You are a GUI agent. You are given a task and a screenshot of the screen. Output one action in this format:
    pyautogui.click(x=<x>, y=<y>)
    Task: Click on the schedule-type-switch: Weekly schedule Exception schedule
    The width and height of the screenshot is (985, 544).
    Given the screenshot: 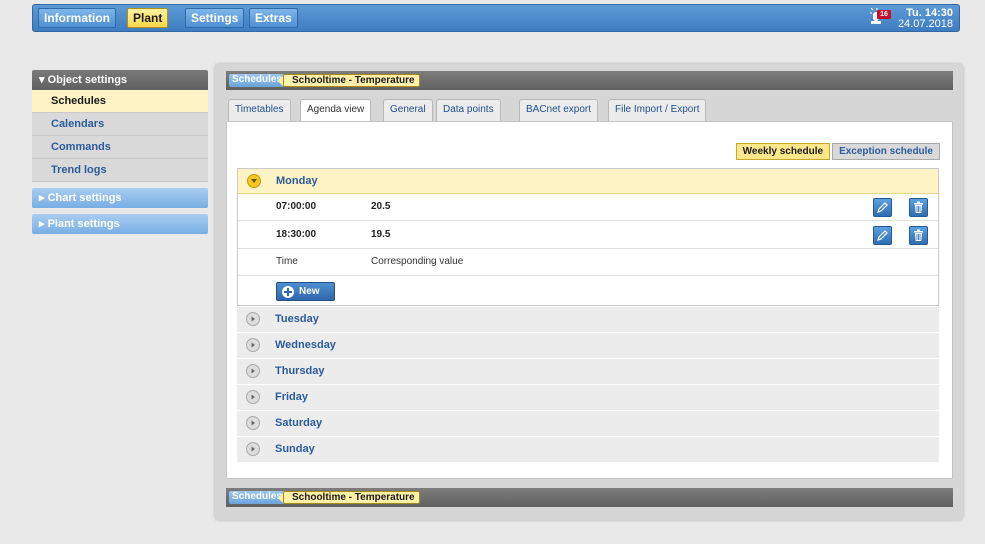 What is the action you would take?
    pyautogui.click(x=837, y=151)
    